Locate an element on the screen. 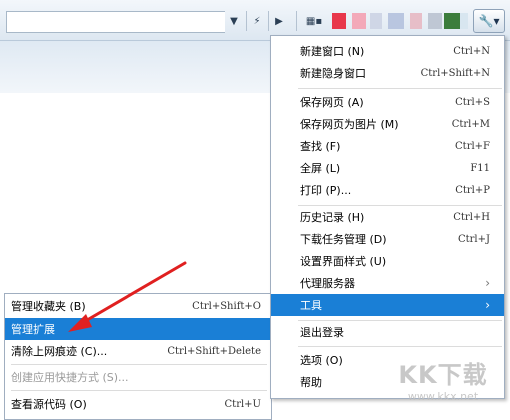 Image resolution: width=510 pixels, height=420 pixels. address-bar is located at coordinates (115, 22).